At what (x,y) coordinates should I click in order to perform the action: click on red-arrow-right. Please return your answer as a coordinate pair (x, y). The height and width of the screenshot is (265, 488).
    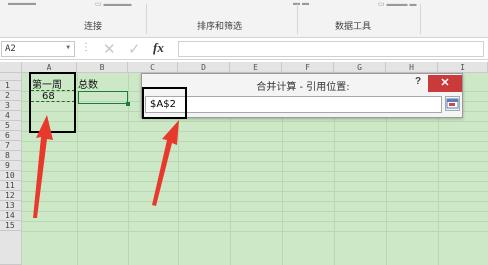
    Looking at the image, I should click on (165, 163).